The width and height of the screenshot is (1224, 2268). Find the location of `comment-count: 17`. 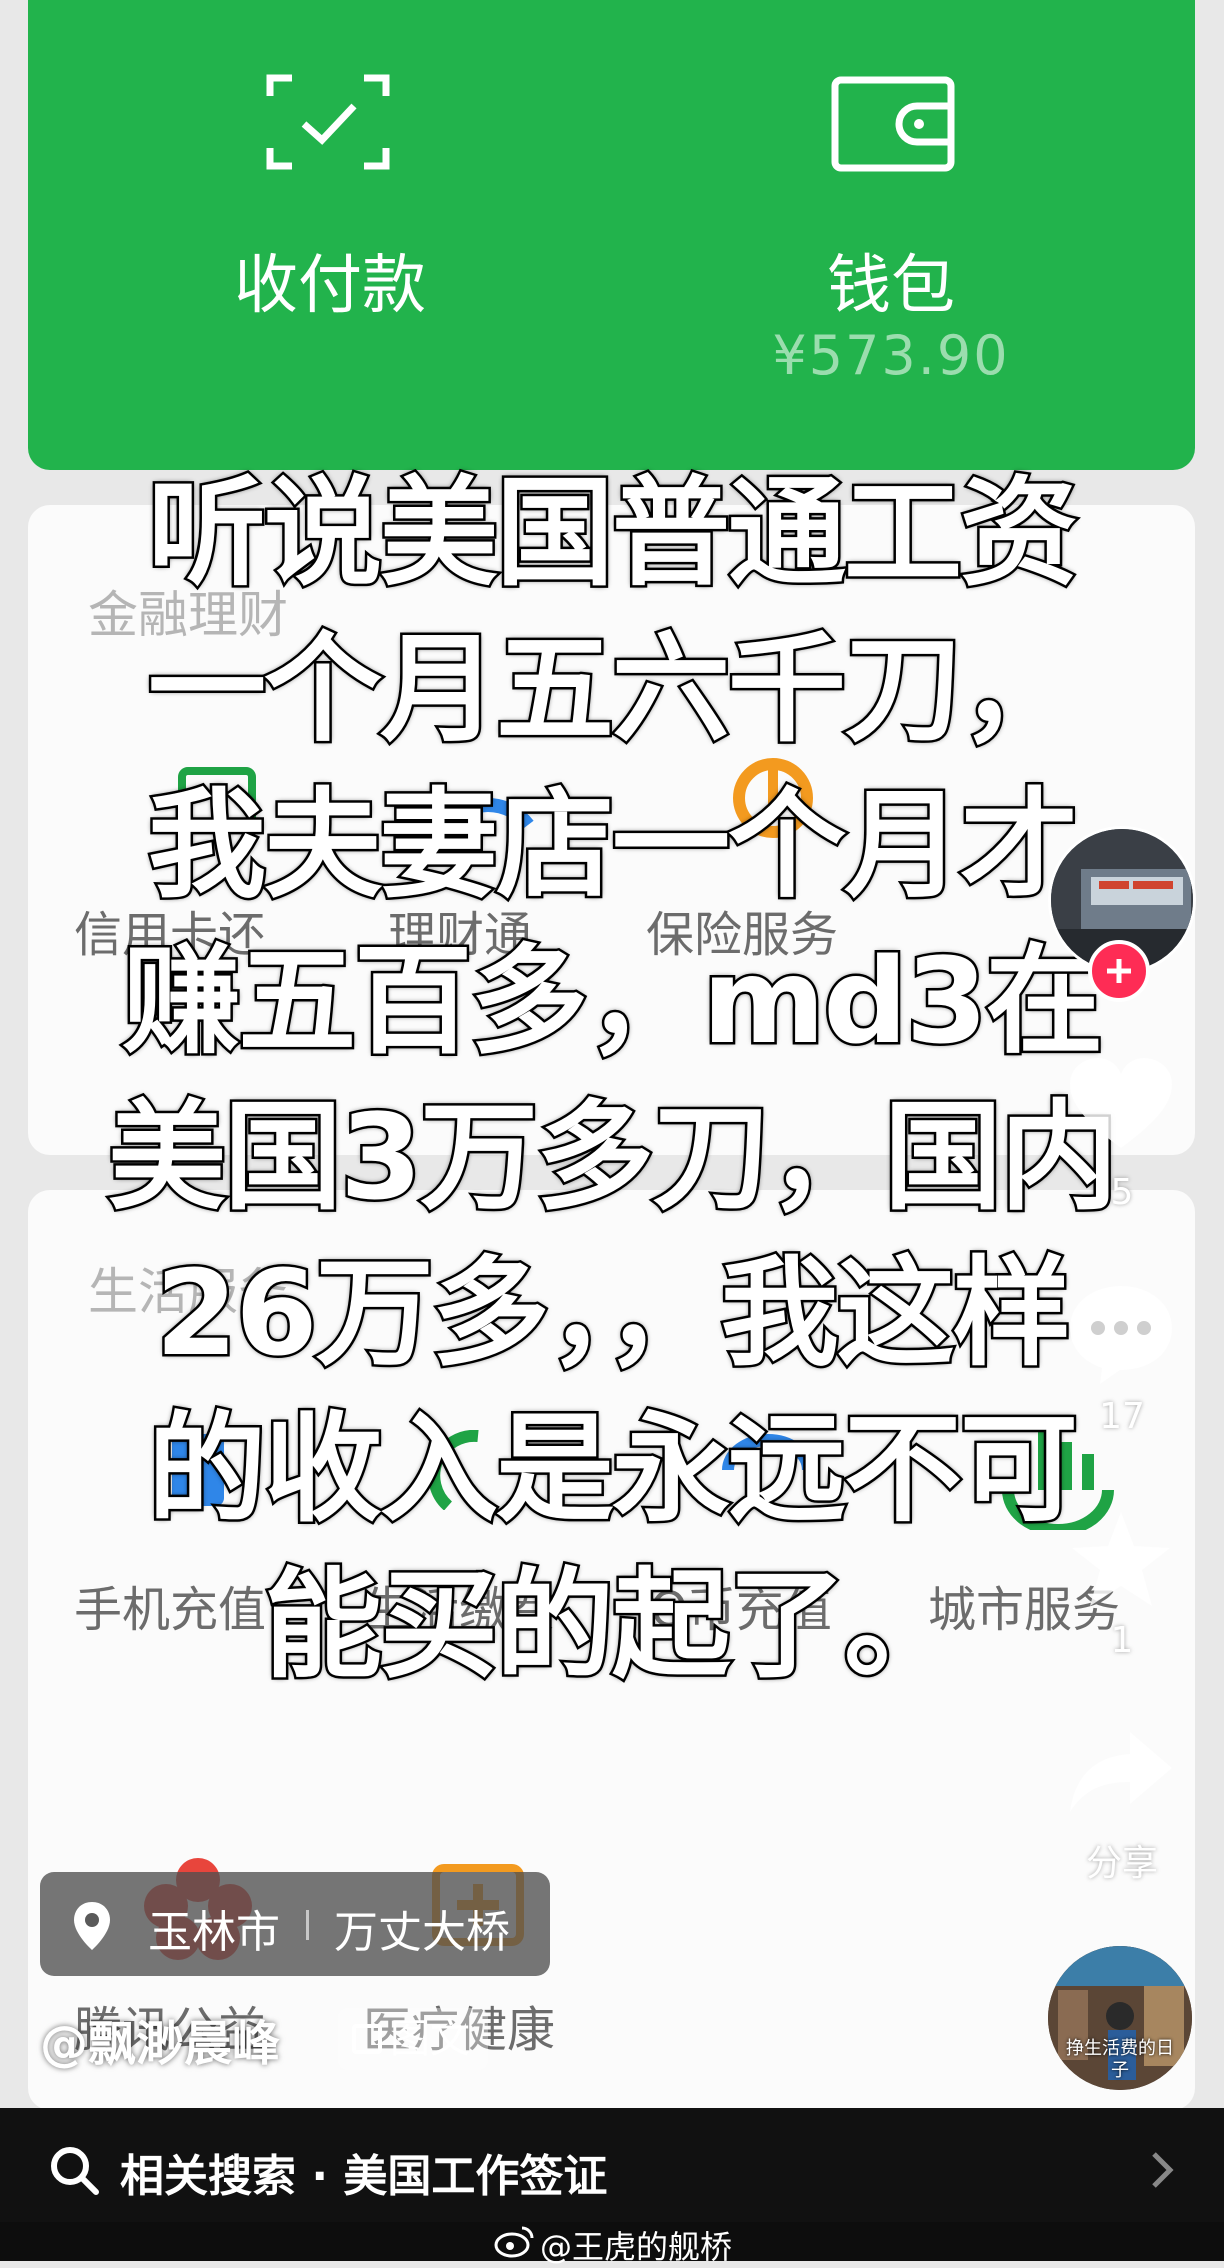

comment-count: 17 is located at coordinates (1122, 1416).